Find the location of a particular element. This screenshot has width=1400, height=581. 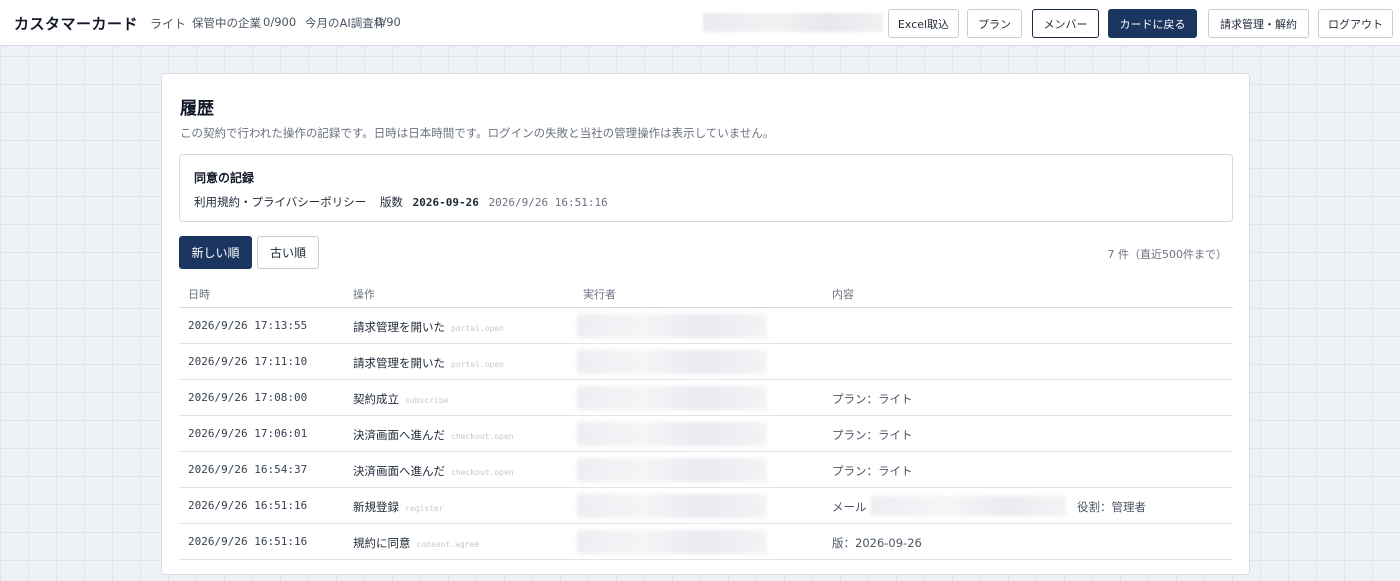

consent-title: 同意の記録 is located at coordinates (224, 178).